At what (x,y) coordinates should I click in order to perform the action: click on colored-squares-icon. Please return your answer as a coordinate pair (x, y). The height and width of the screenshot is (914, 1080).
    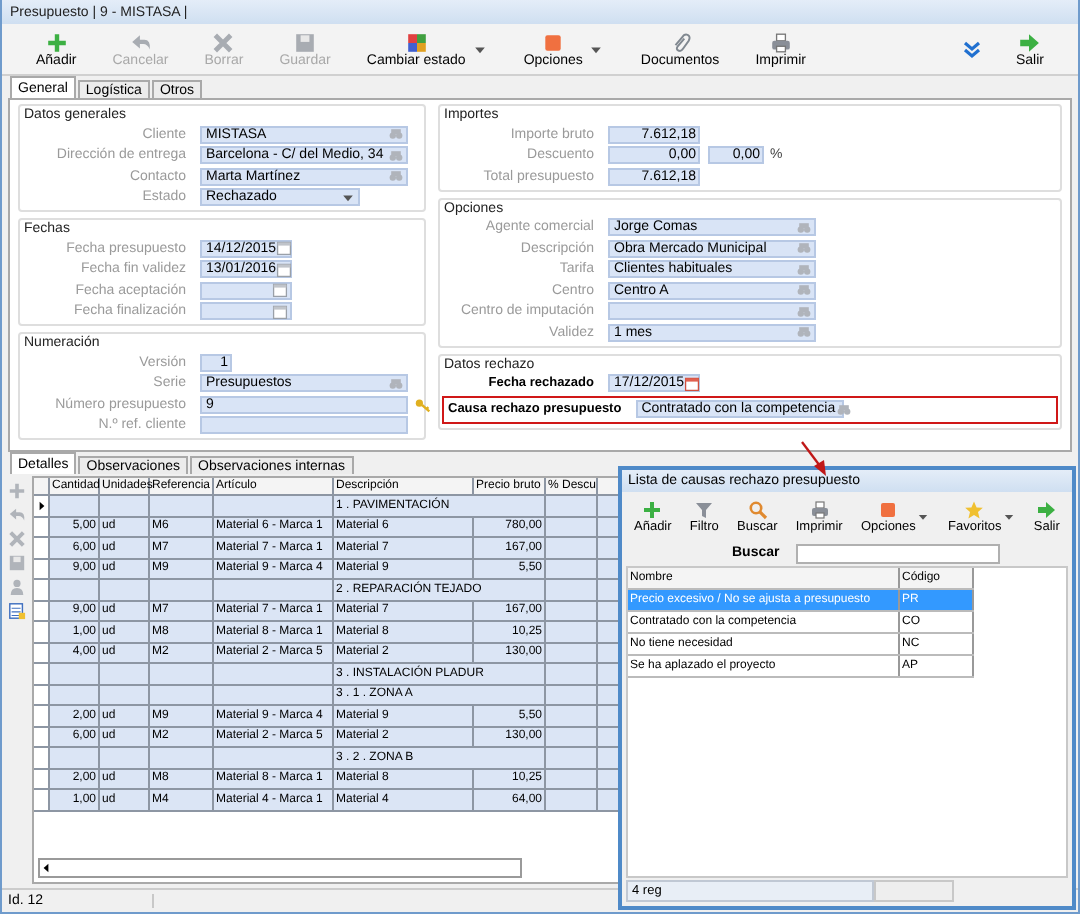
    Looking at the image, I should click on (416, 42).